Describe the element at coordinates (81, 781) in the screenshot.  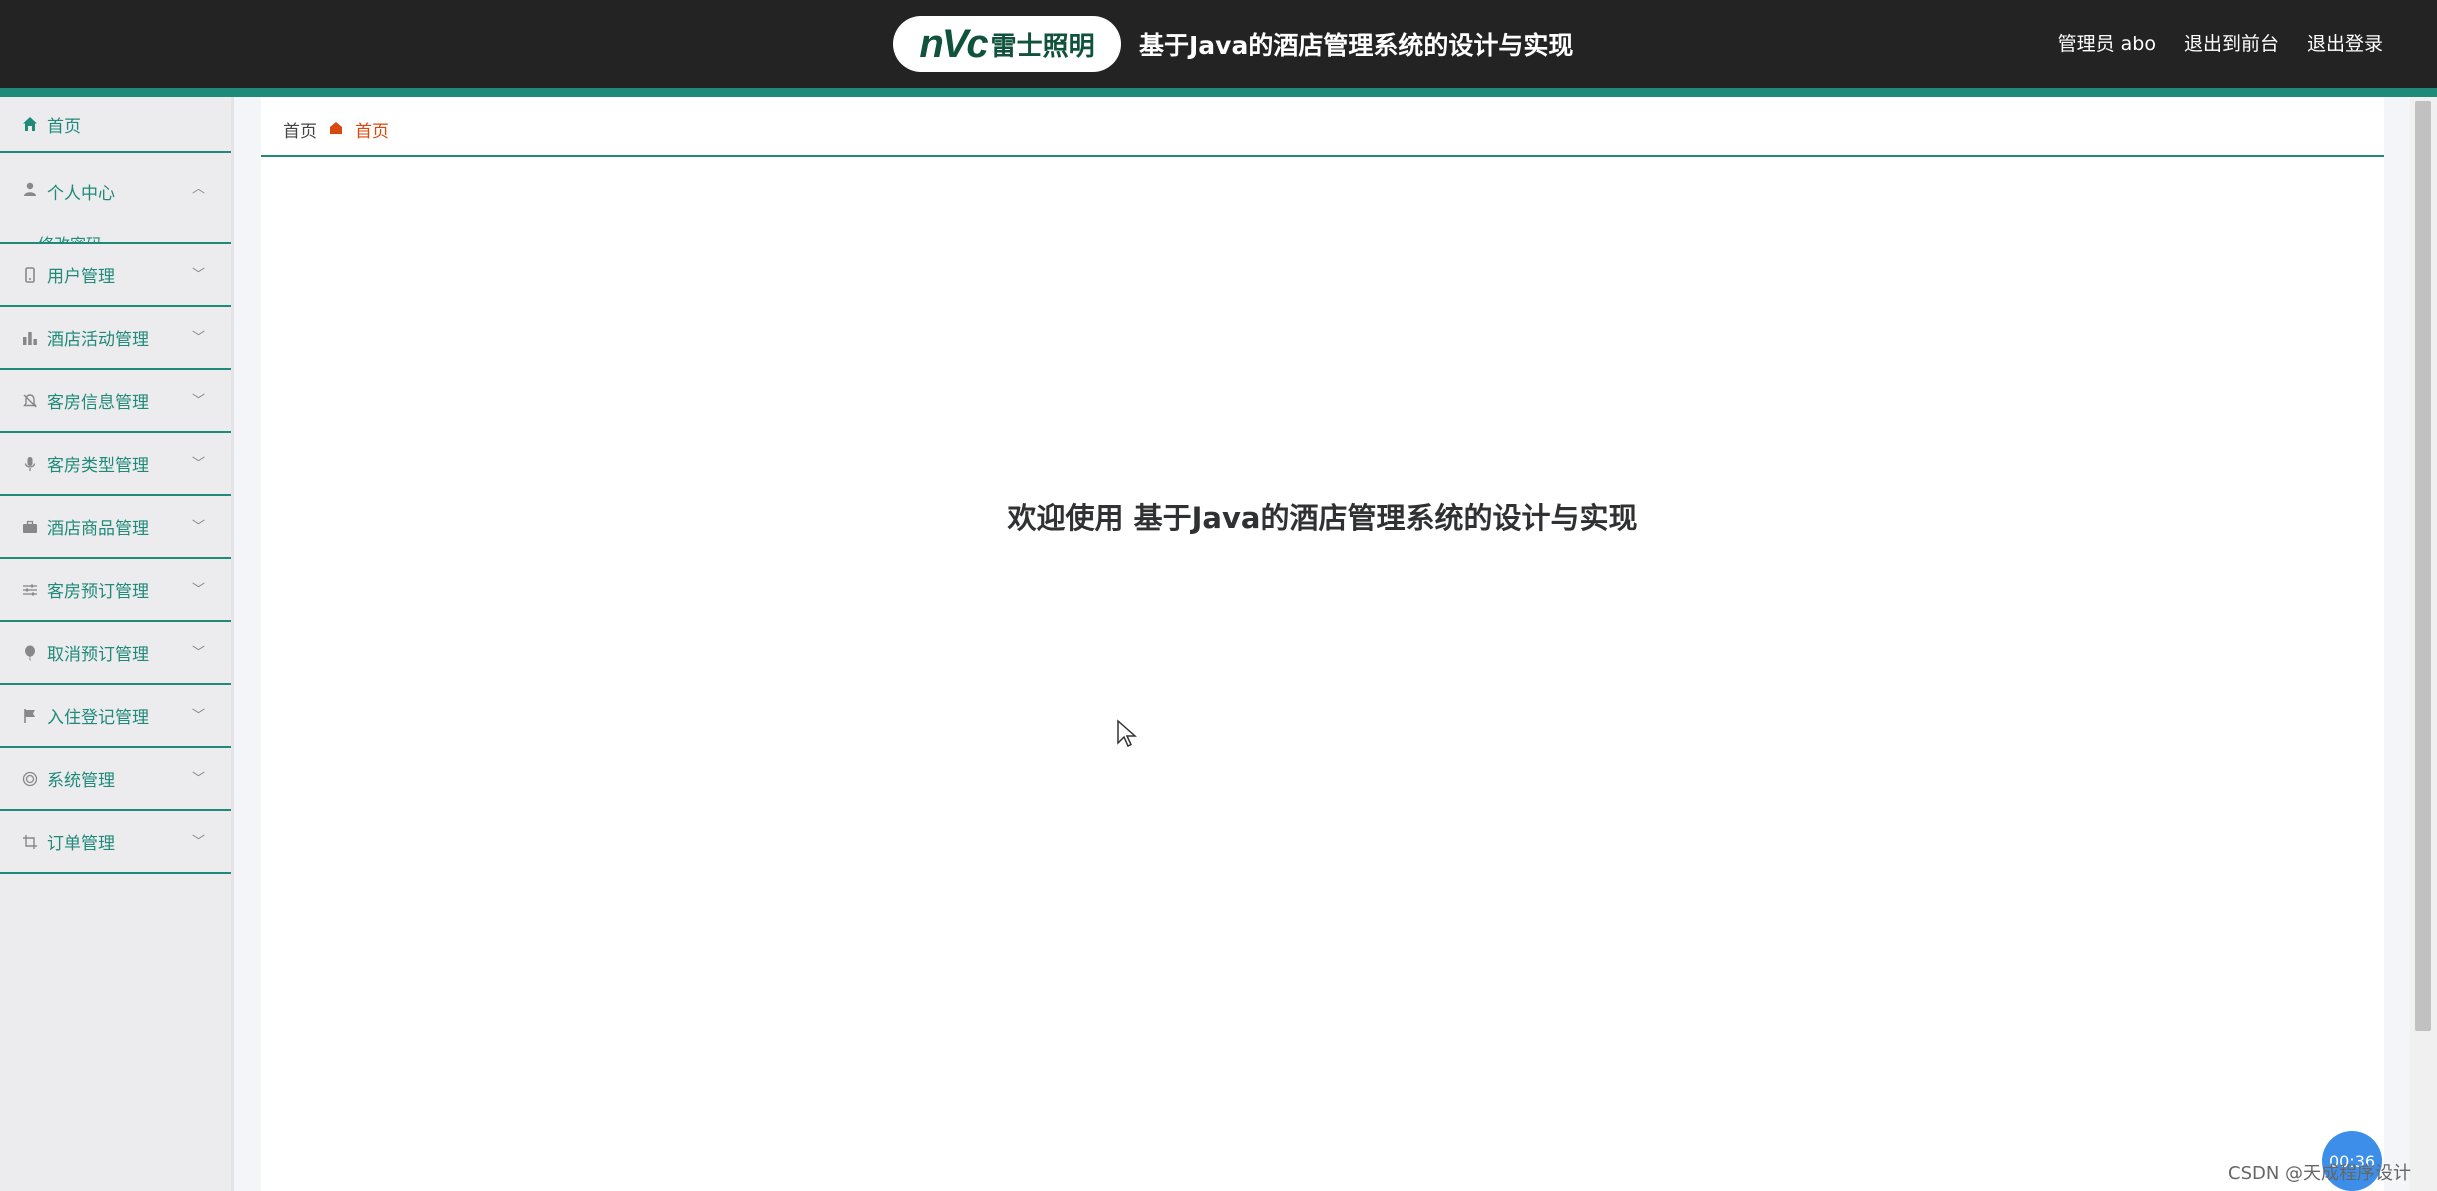
I see `sidebar-item-label: 系统管理` at that location.